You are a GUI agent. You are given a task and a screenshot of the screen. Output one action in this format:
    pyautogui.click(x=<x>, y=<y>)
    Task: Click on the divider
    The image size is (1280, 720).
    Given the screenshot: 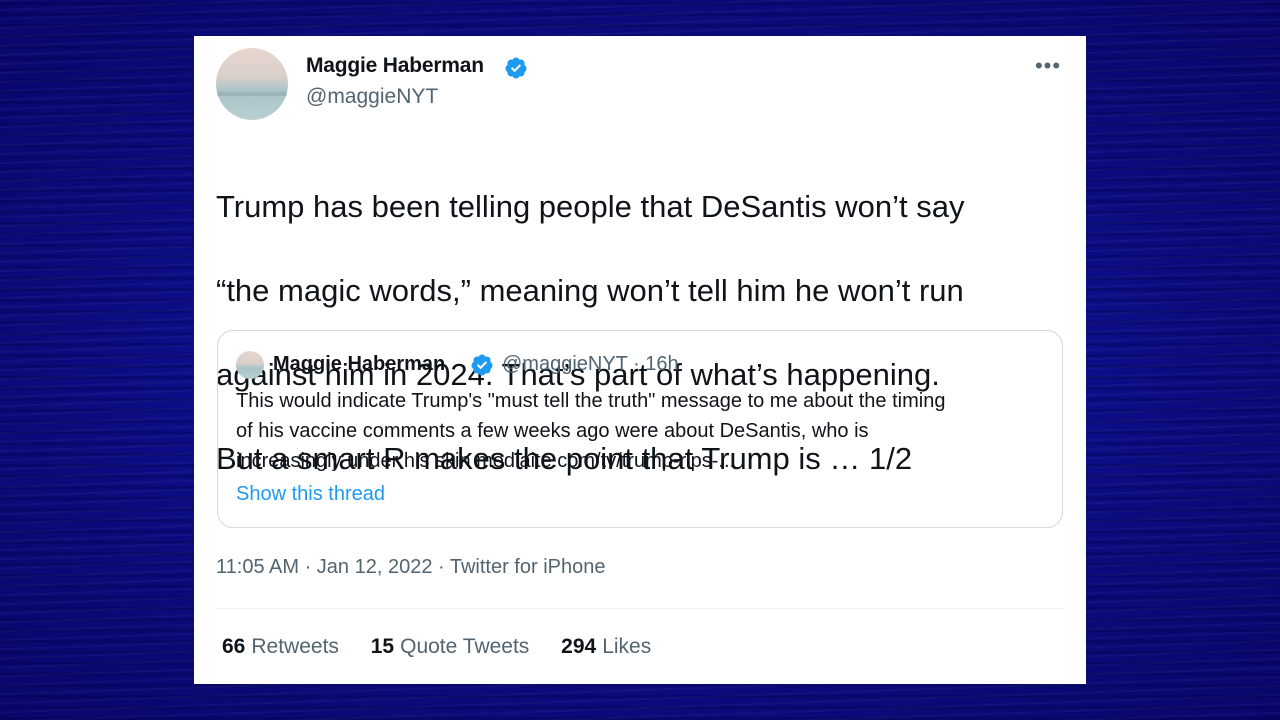 What is the action you would take?
    pyautogui.click(x=640, y=608)
    